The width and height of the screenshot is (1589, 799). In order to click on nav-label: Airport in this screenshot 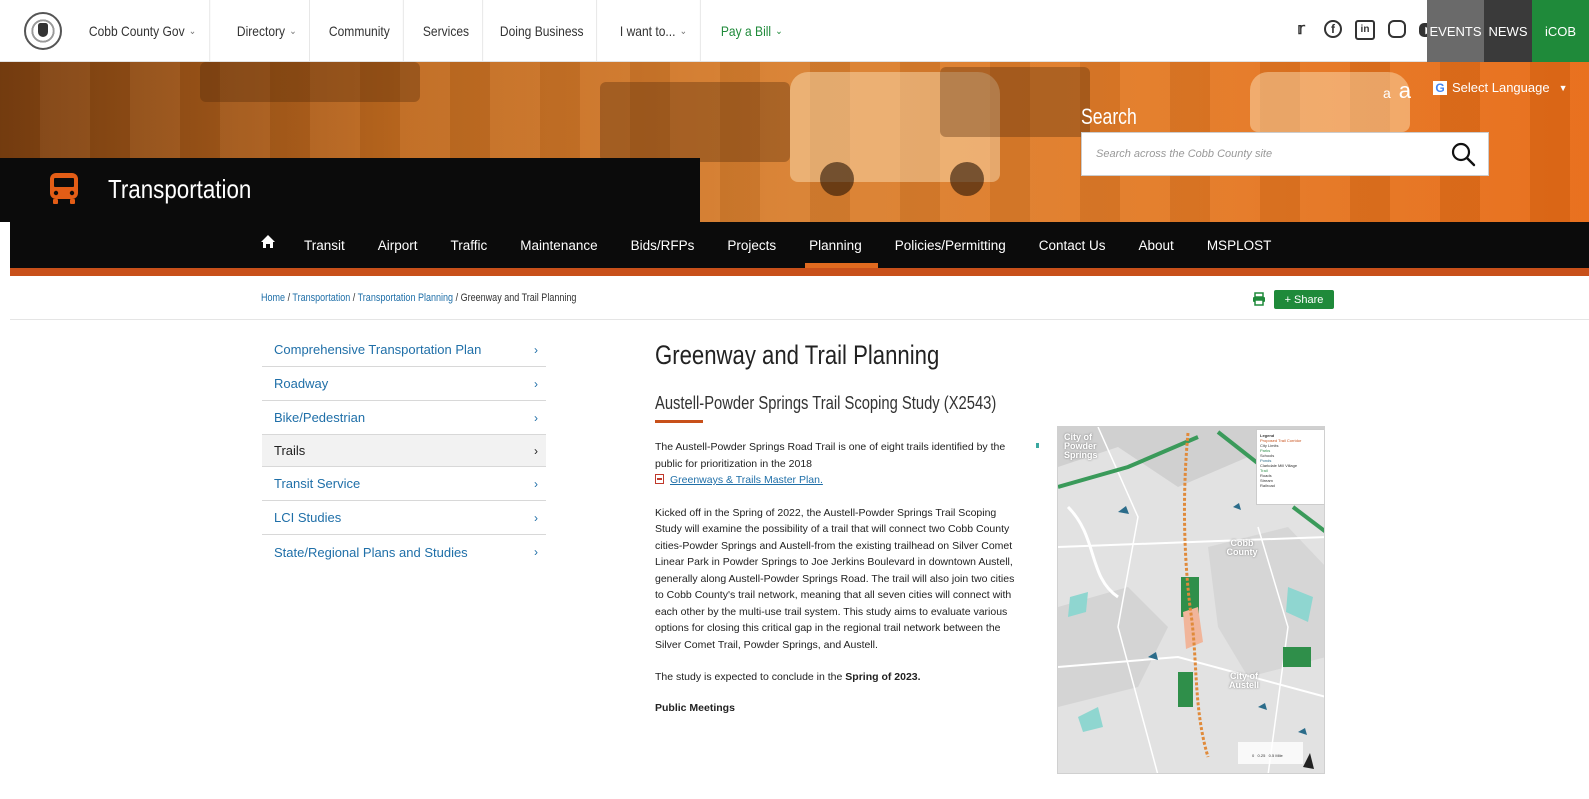, I will do `click(397, 245)`.